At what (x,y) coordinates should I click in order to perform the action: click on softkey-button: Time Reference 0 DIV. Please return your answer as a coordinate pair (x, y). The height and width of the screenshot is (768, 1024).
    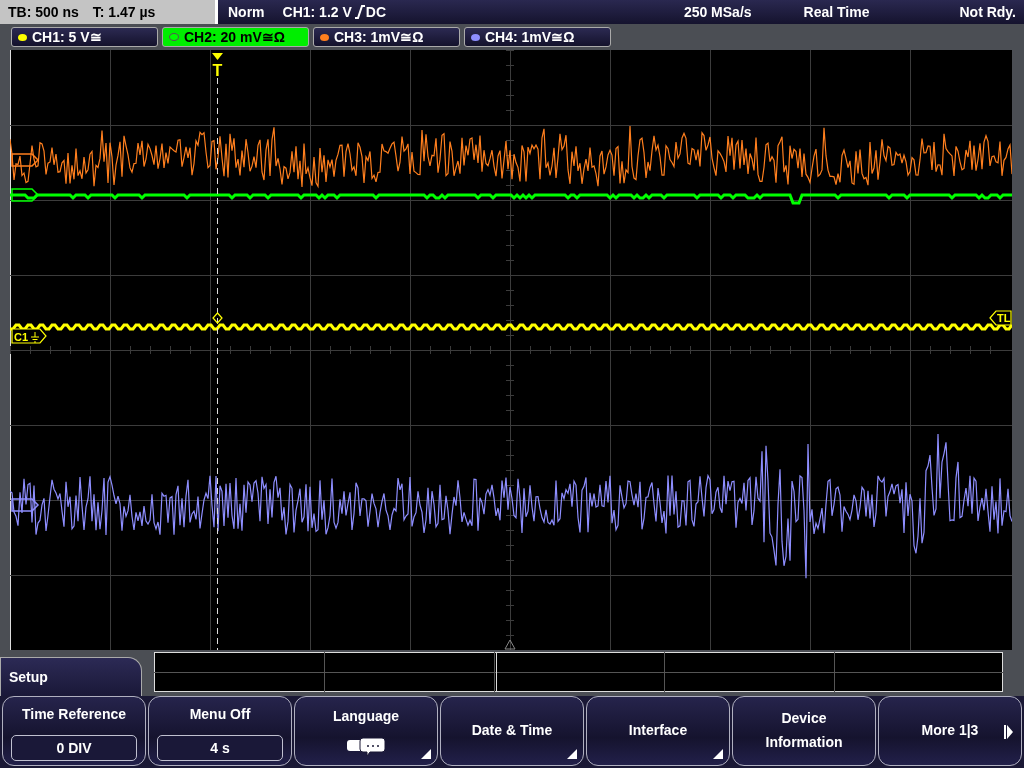
    Looking at the image, I should click on (74, 731).